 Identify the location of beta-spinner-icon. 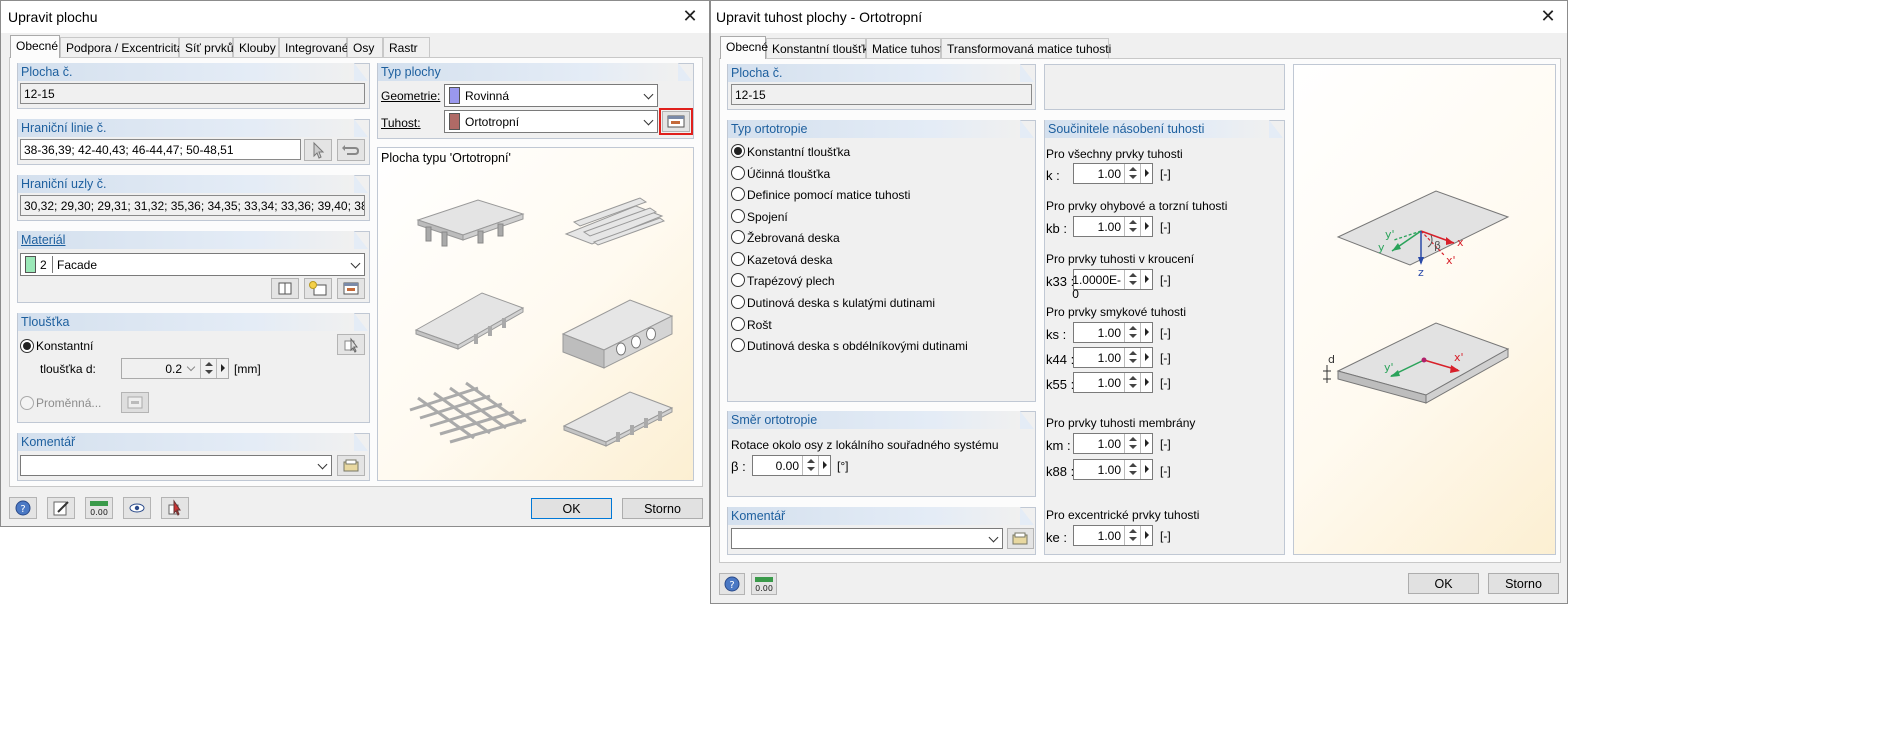
(810, 465).